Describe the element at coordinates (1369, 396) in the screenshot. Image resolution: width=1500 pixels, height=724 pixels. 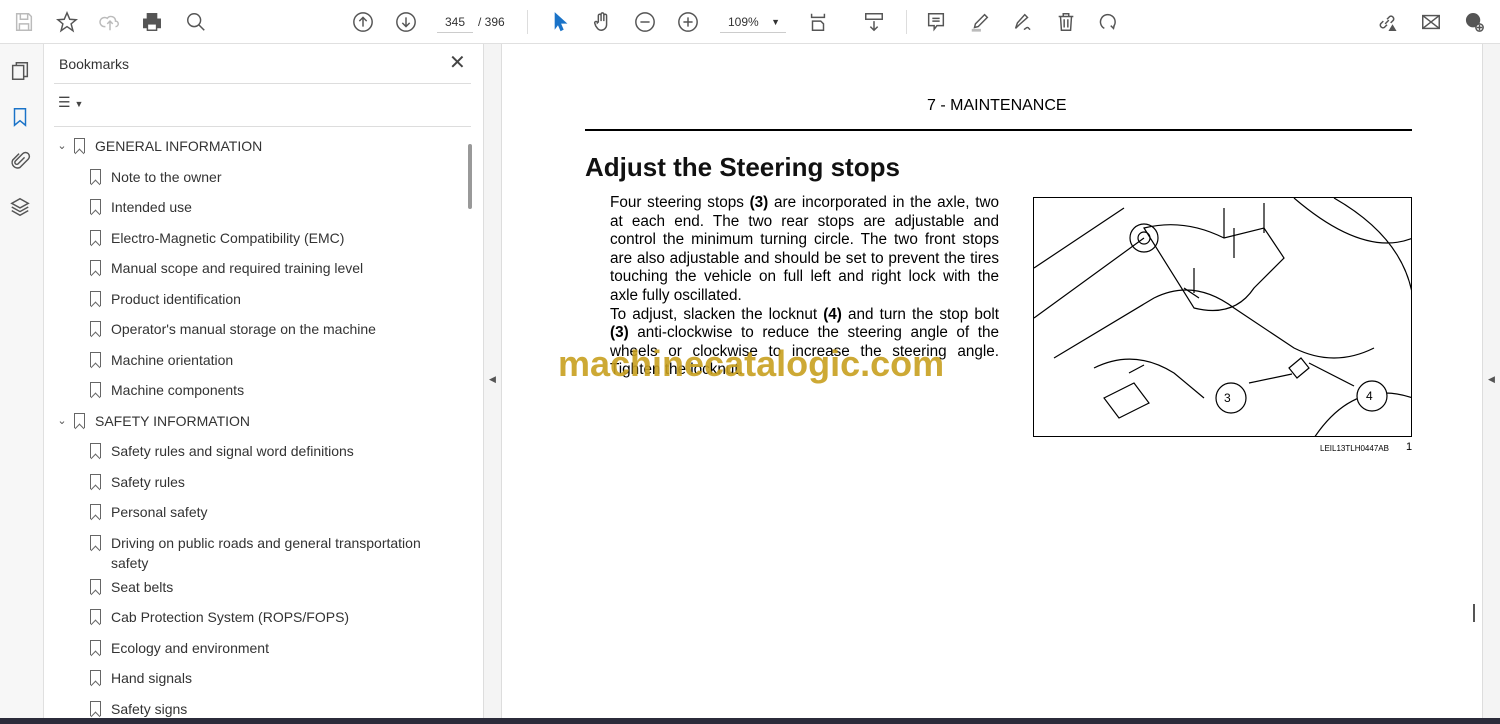
I see `callout-4: 4` at that location.